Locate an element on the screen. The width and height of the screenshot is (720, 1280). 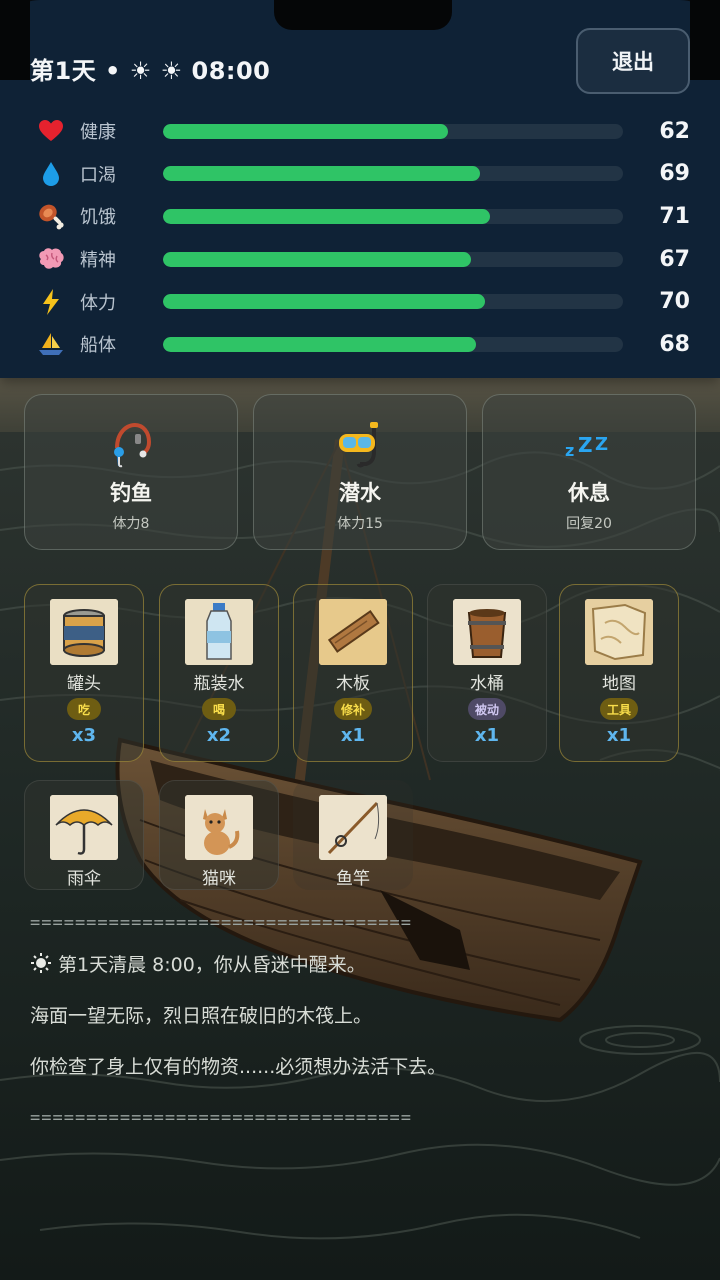
stat-label: 口渴 is located at coordinates (98, 175).